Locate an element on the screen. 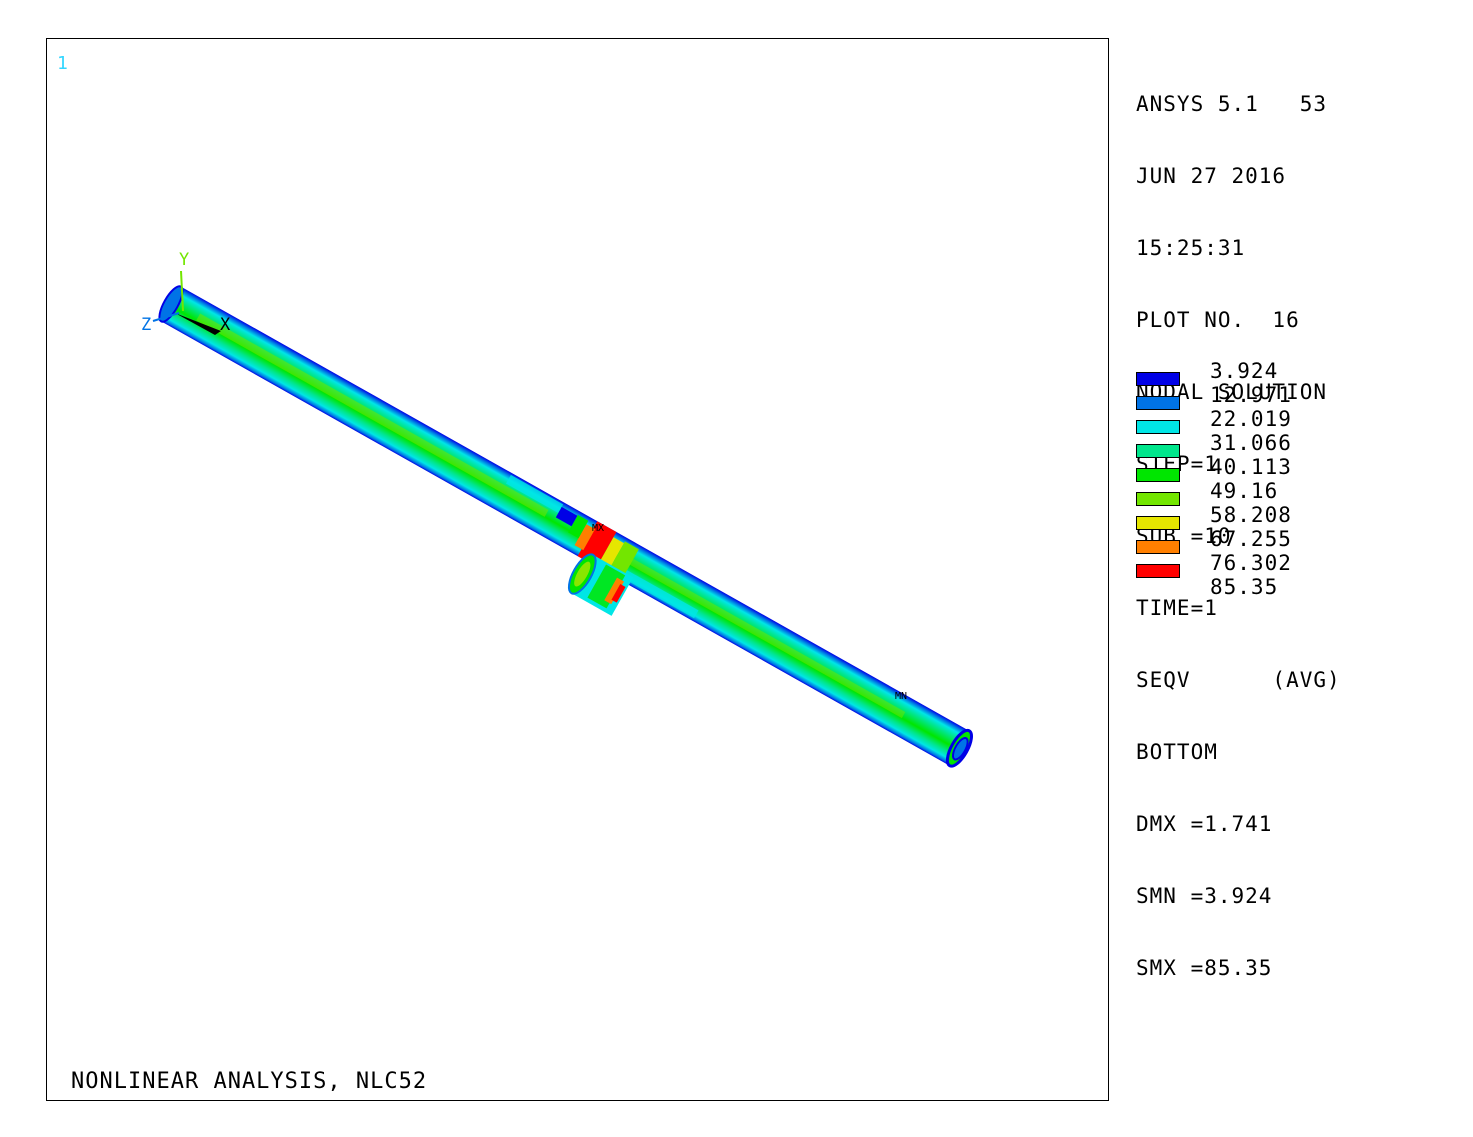  max-marker: MX is located at coordinates (598, 528).